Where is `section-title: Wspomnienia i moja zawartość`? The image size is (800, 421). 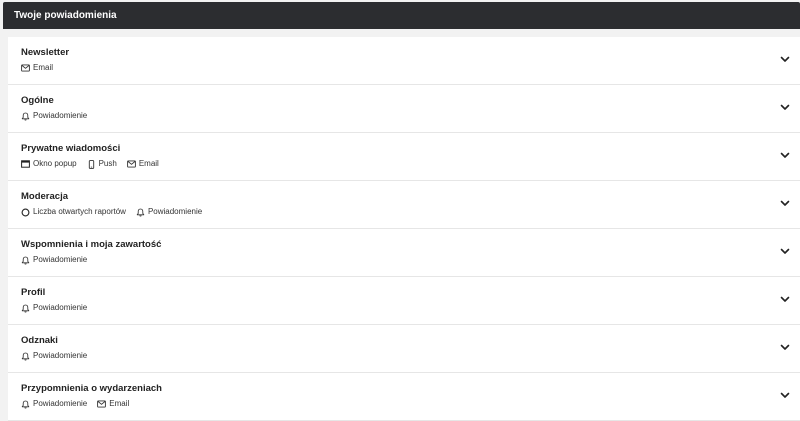
section-title: Wspomnienia i moja zawartość is located at coordinates (91, 244).